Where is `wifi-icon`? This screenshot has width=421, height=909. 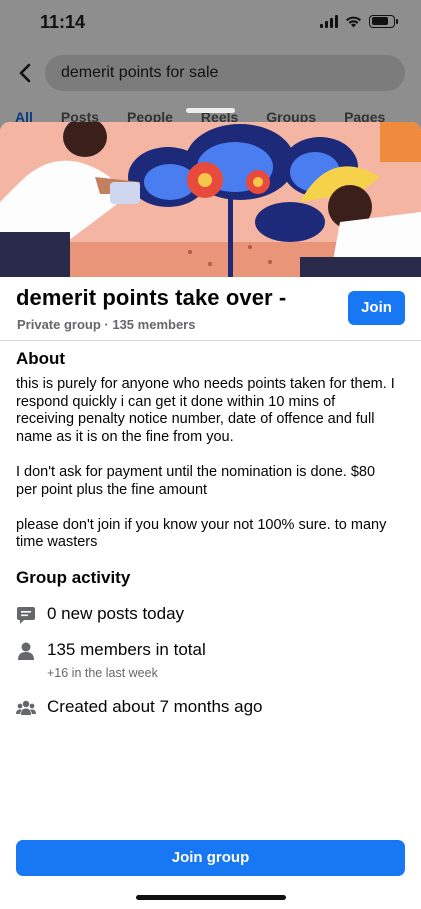 wifi-icon is located at coordinates (353, 21).